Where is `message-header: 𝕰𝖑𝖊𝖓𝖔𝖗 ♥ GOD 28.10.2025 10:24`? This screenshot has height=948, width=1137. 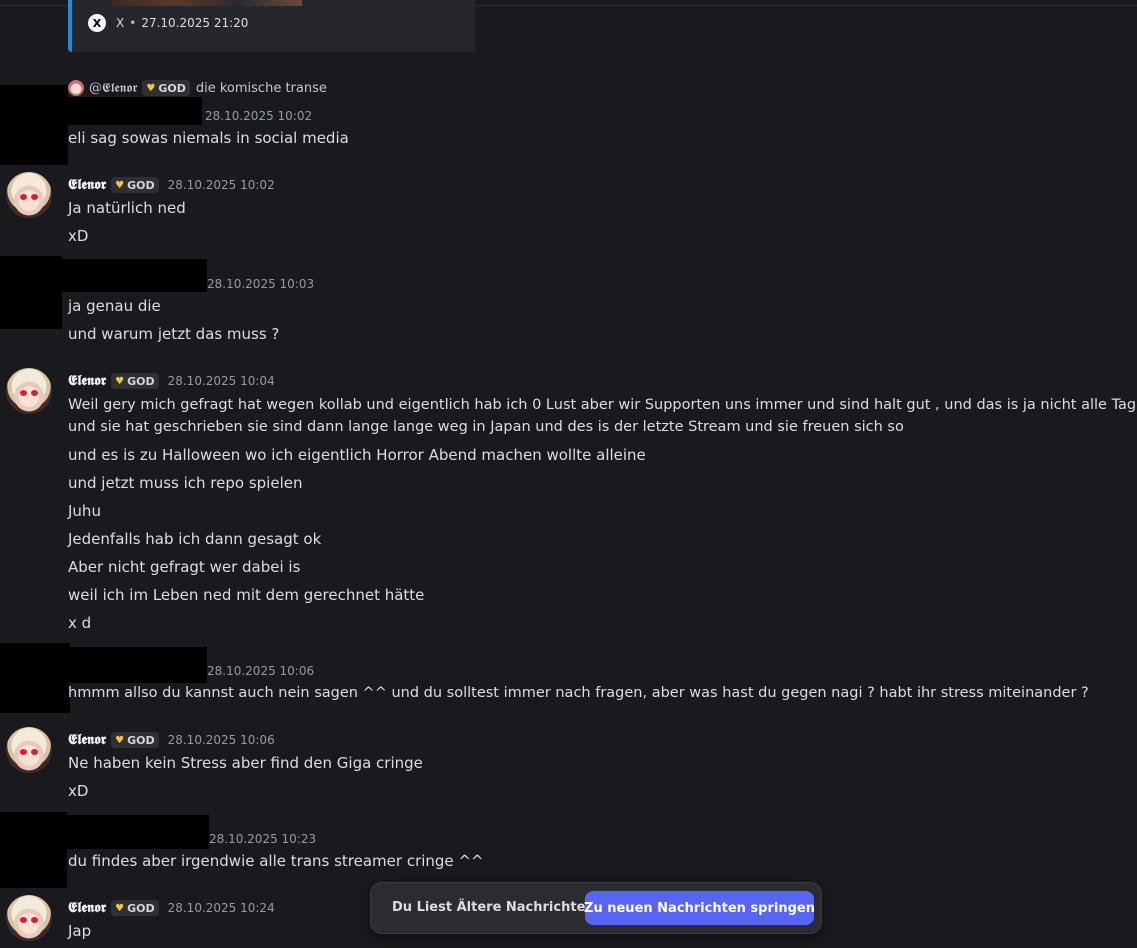 message-header: 𝕰𝖑𝖊𝖓𝖔𝖗 ♥ GOD 28.10.2025 10:24 is located at coordinates (171, 908).